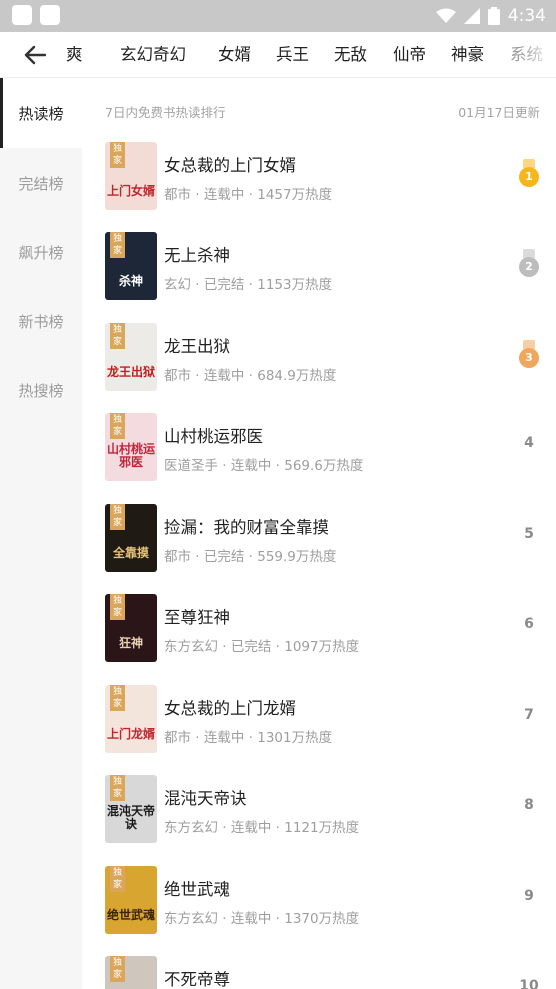 The image size is (556, 989). What do you see at coordinates (529, 443) in the screenshot?
I see `rank-number: 4` at bounding box center [529, 443].